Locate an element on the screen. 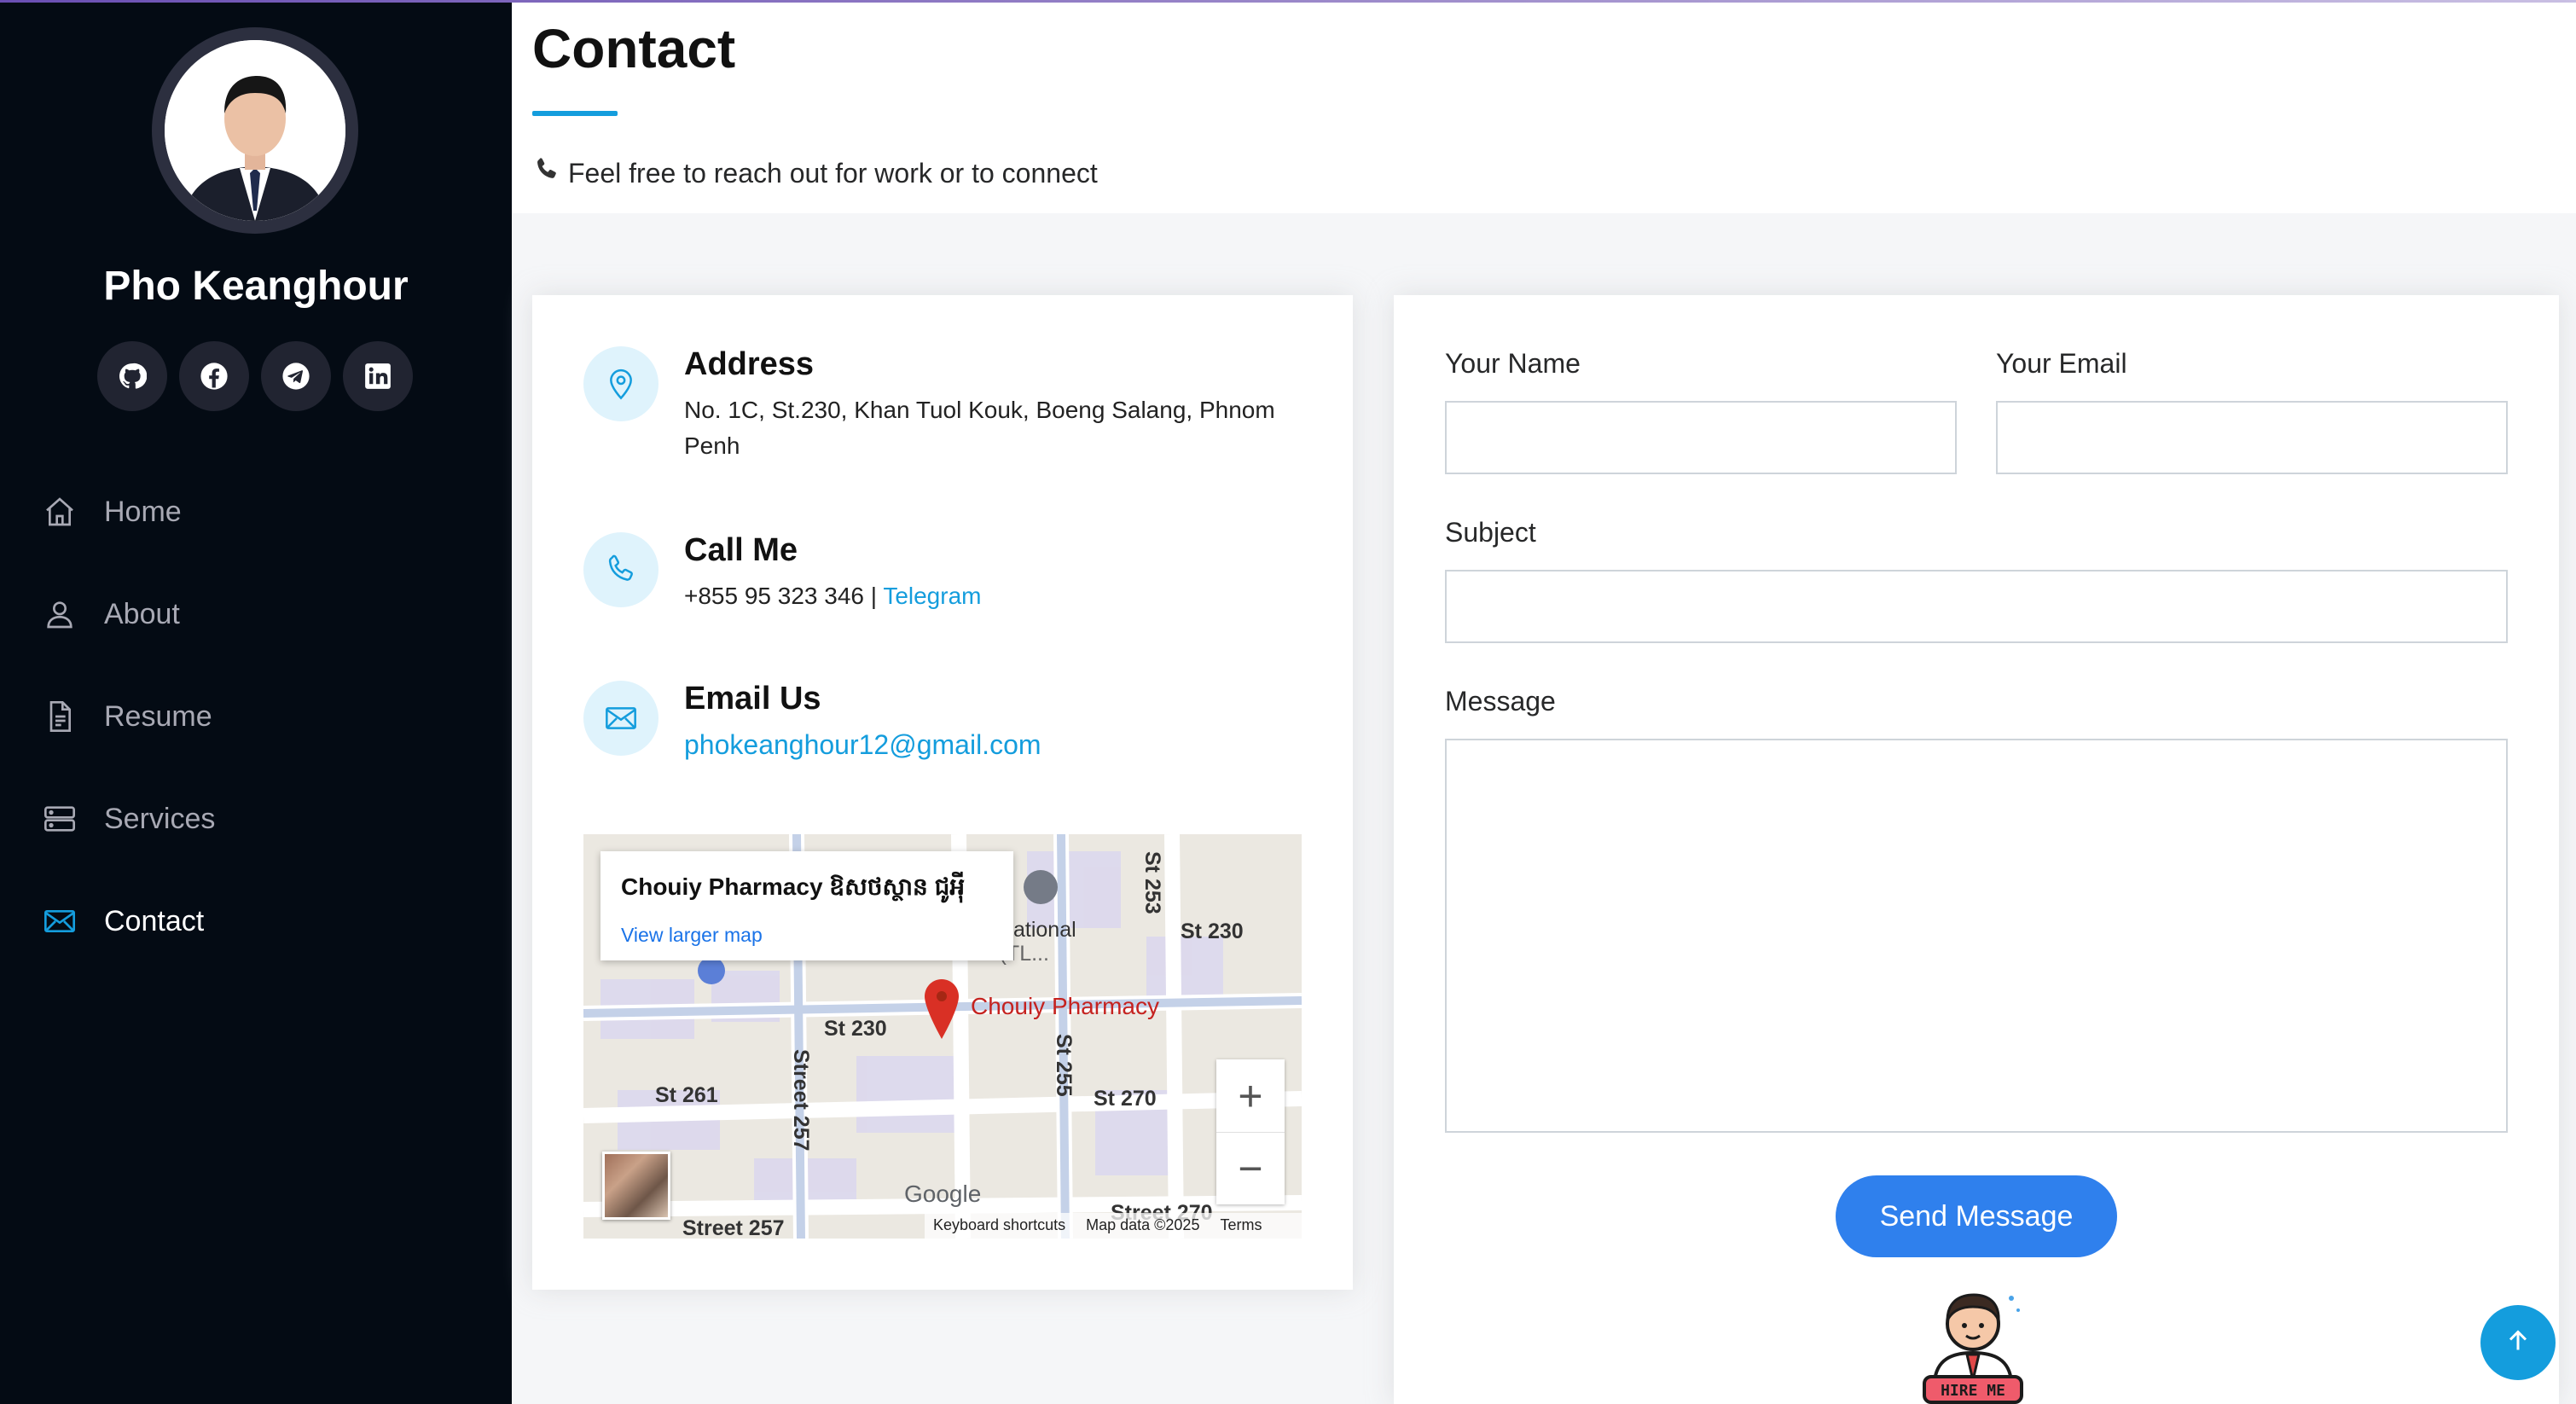 The width and height of the screenshot is (2576, 1404). poi-label: ational is located at coordinates (1044, 930).